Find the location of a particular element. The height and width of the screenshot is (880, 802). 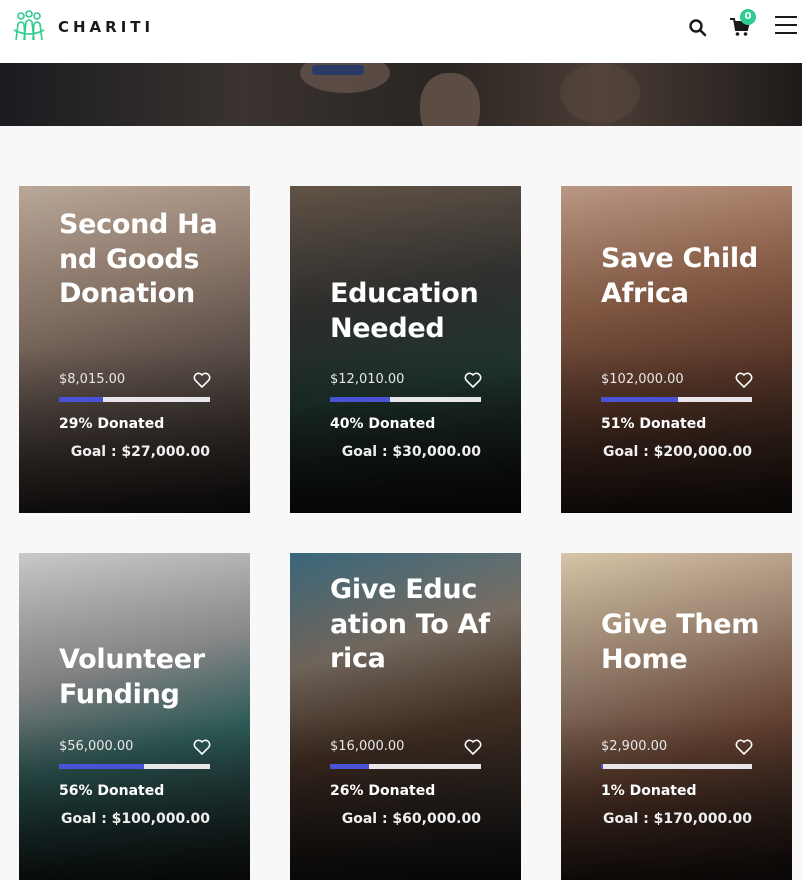

donated-percent: 40% Donated is located at coordinates (383, 424).